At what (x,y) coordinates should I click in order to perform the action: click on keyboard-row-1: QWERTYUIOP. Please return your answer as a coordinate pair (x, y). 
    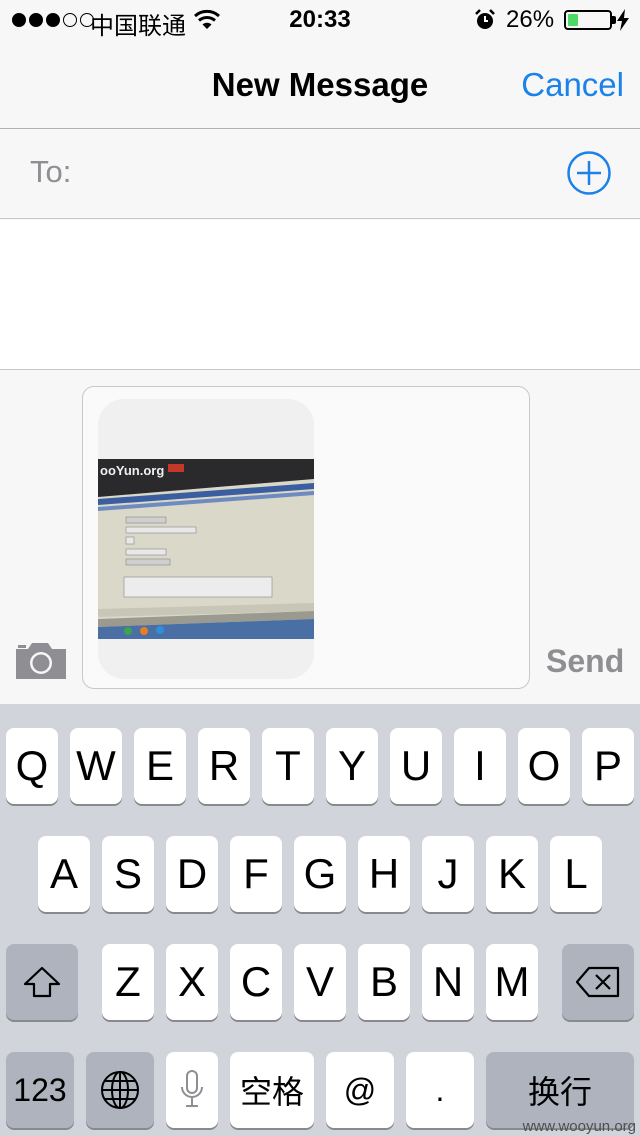
    Looking at the image, I should click on (320, 766).